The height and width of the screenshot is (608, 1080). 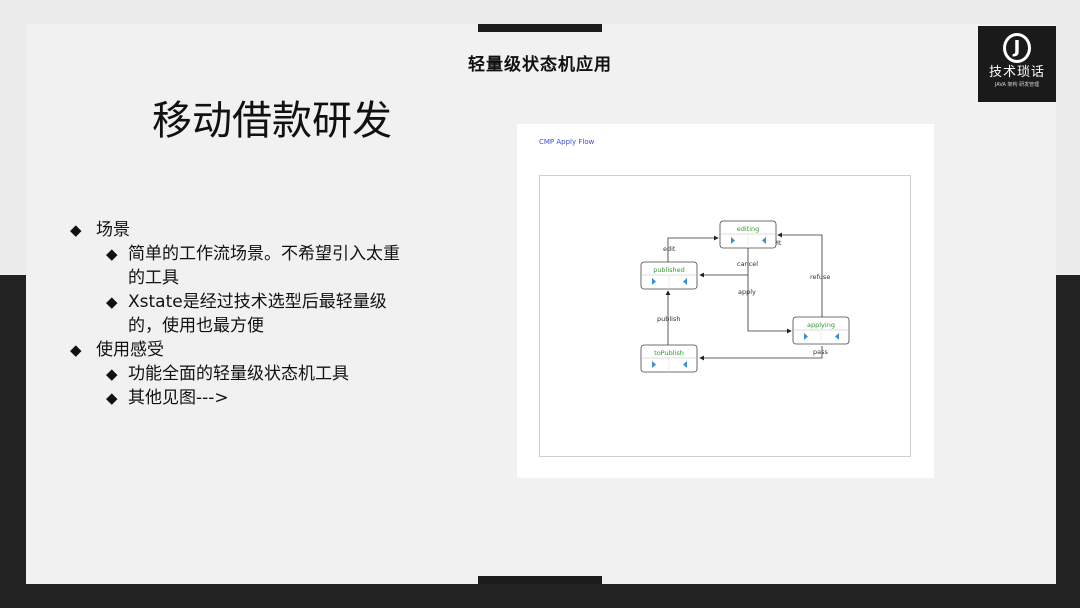 I want to click on slide-top-tab, so click(x=540, y=28).